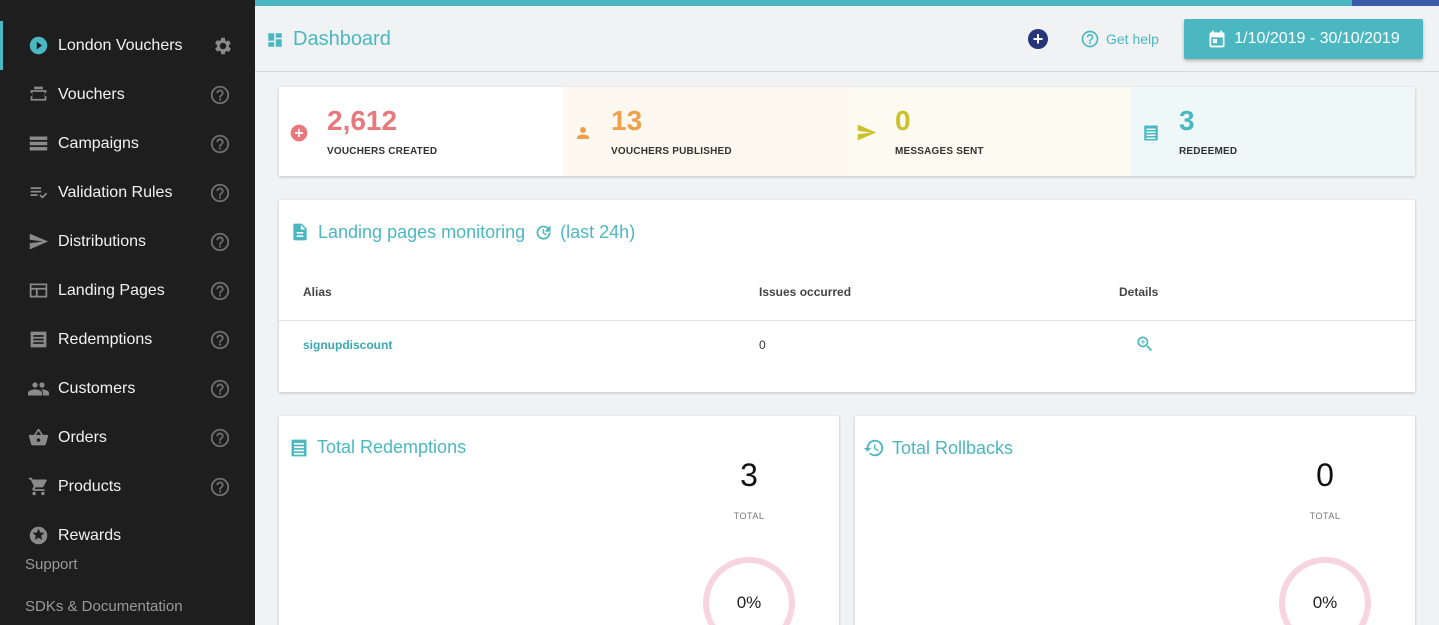 The width and height of the screenshot is (1439, 625). Describe the element at coordinates (749, 591) in the screenshot. I see `redemptions-percent-ring: 0%` at that location.